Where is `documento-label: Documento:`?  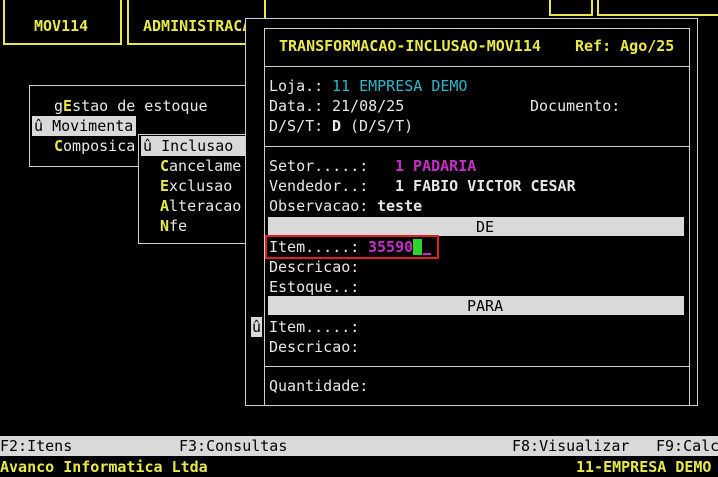
documento-label: Documento: is located at coordinates (575, 106).